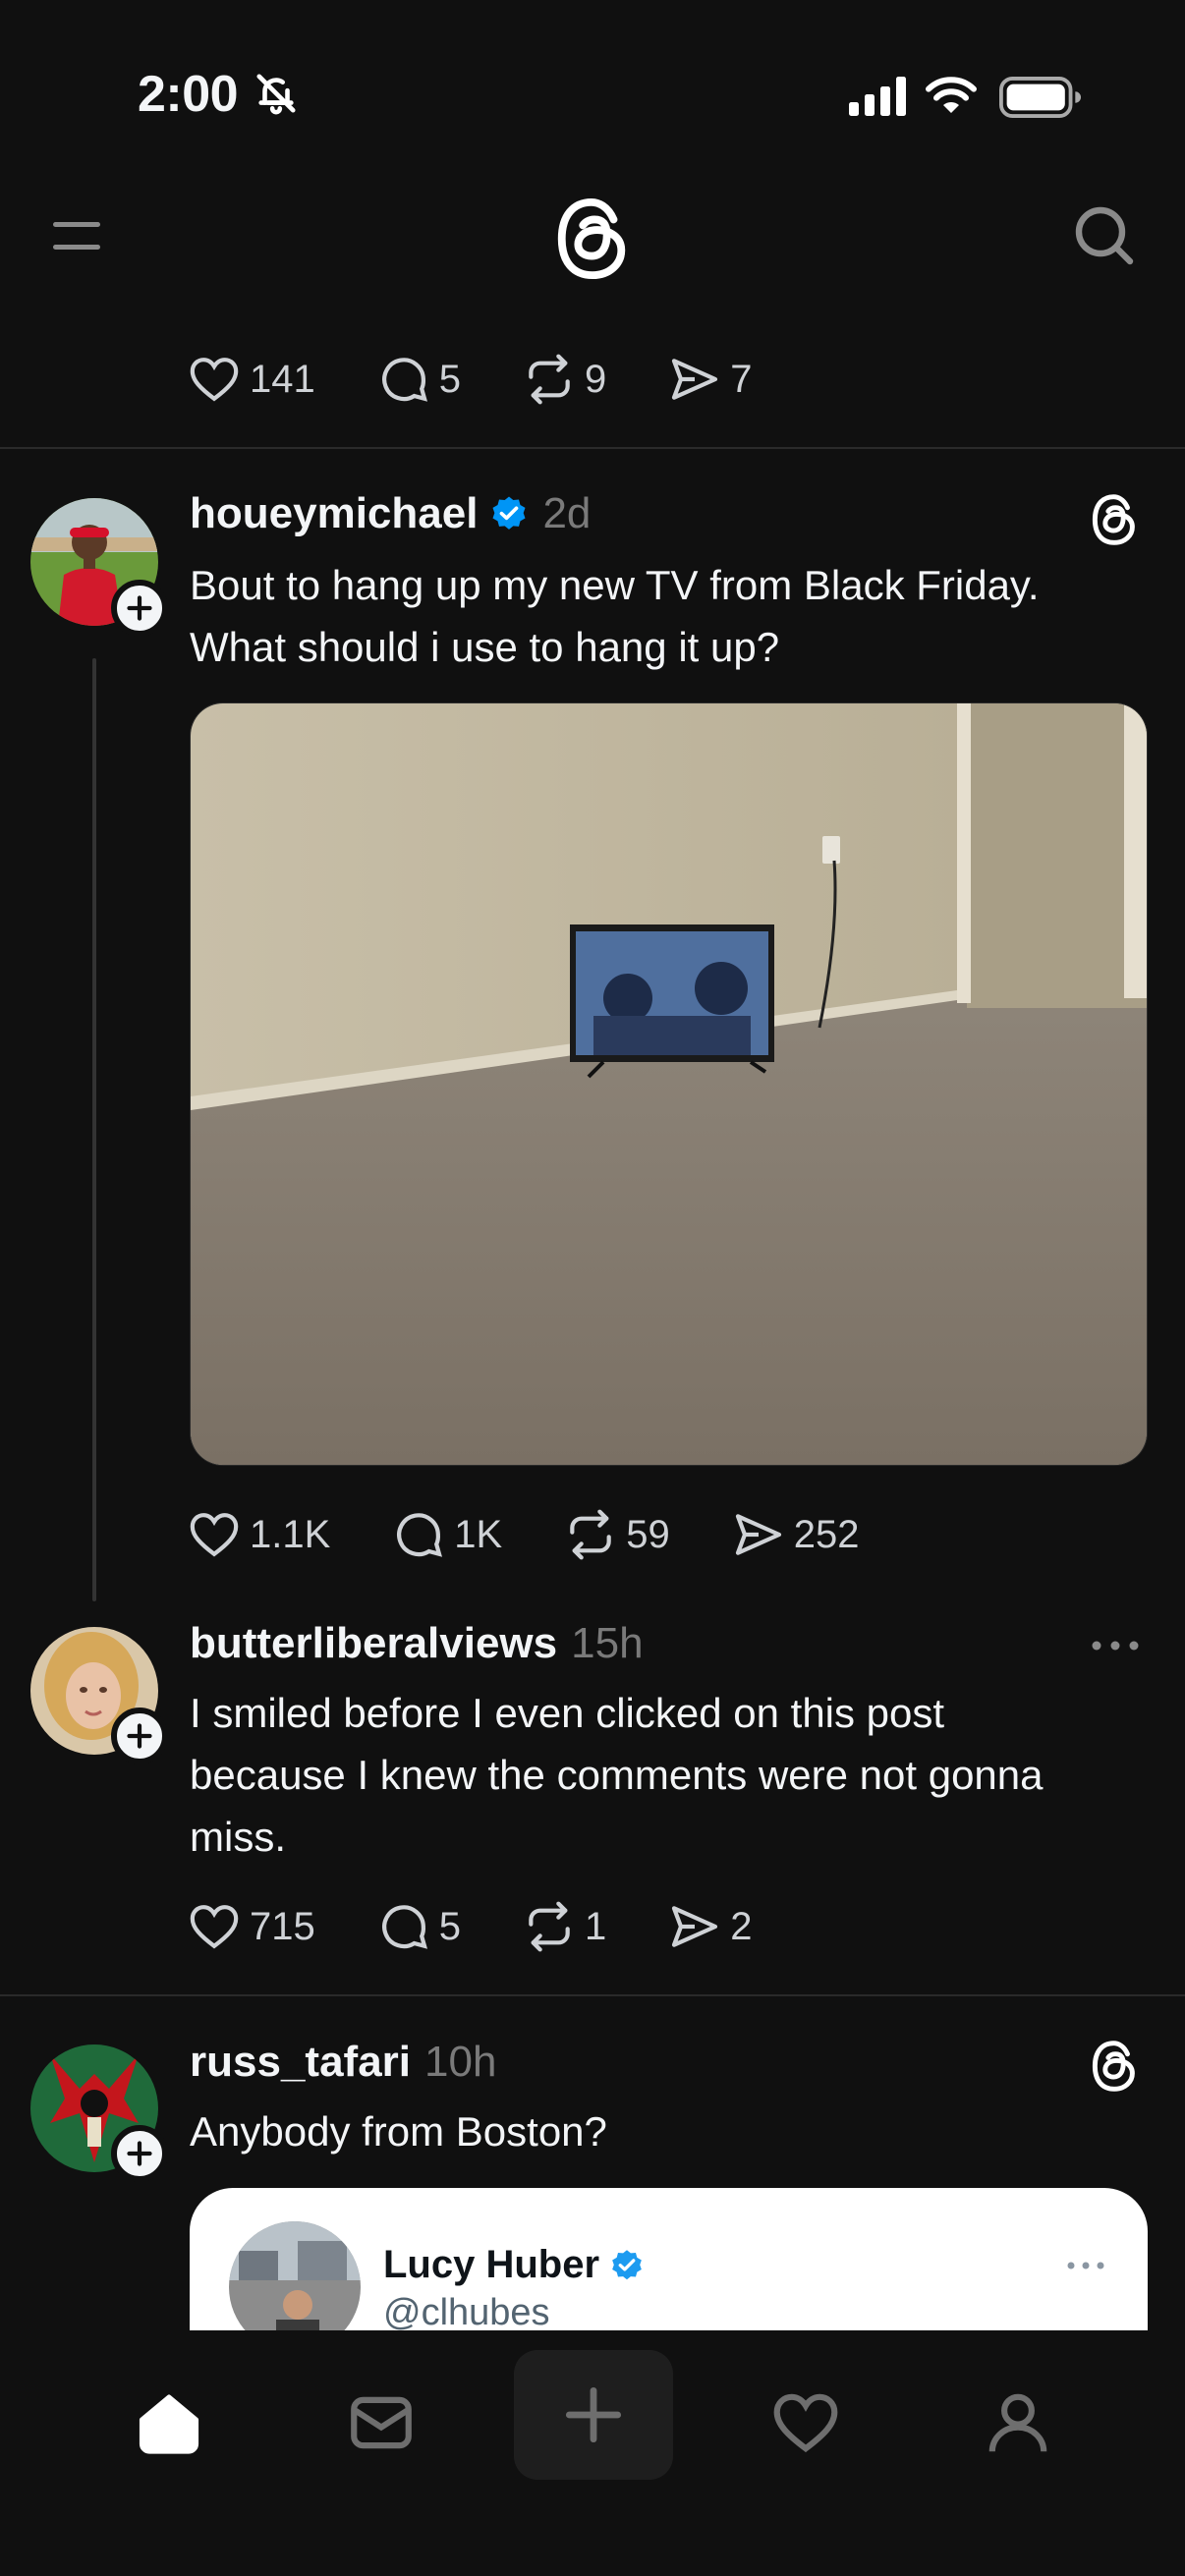 This screenshot has height=2576, width=1185. I want to click on inbox-icon, so click(382, 2422).